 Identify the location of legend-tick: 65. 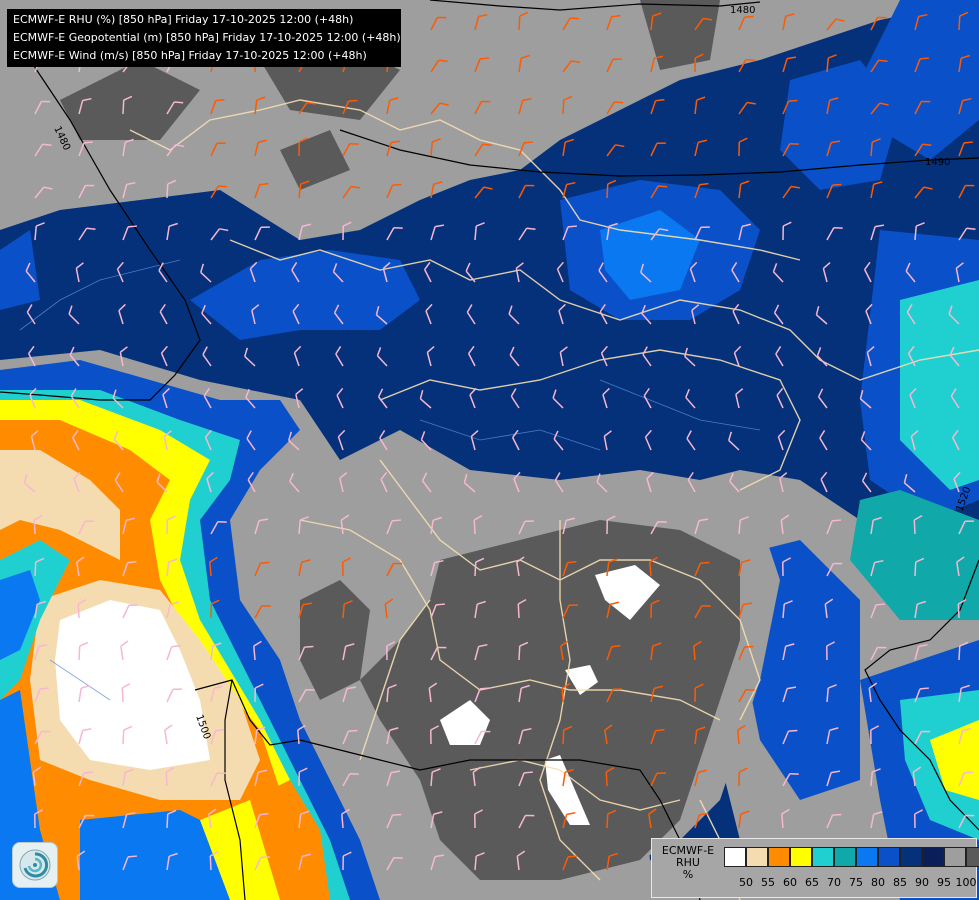
(812, 882).